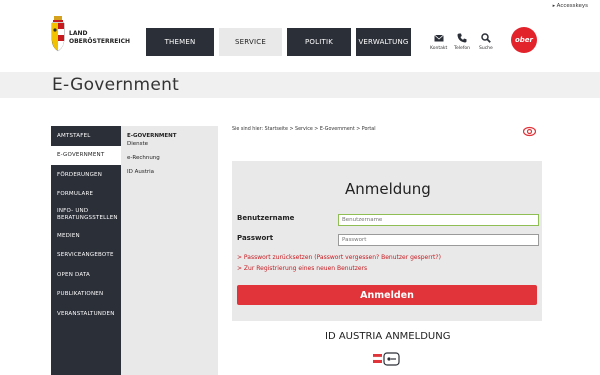 The width and height of the screenshot is (600, 375). Describe the element at coordinates (169, 144) in the screenshot. I see `subnav-item-dienste: Dienste` at that location.